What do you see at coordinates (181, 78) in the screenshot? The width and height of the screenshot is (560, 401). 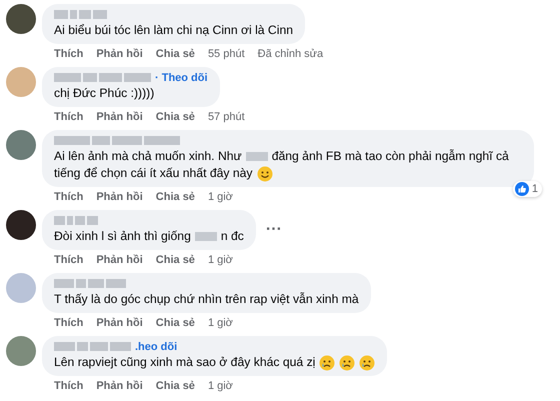 I see `follow-link: · Theo dõi` at bounding box center [181, 78].